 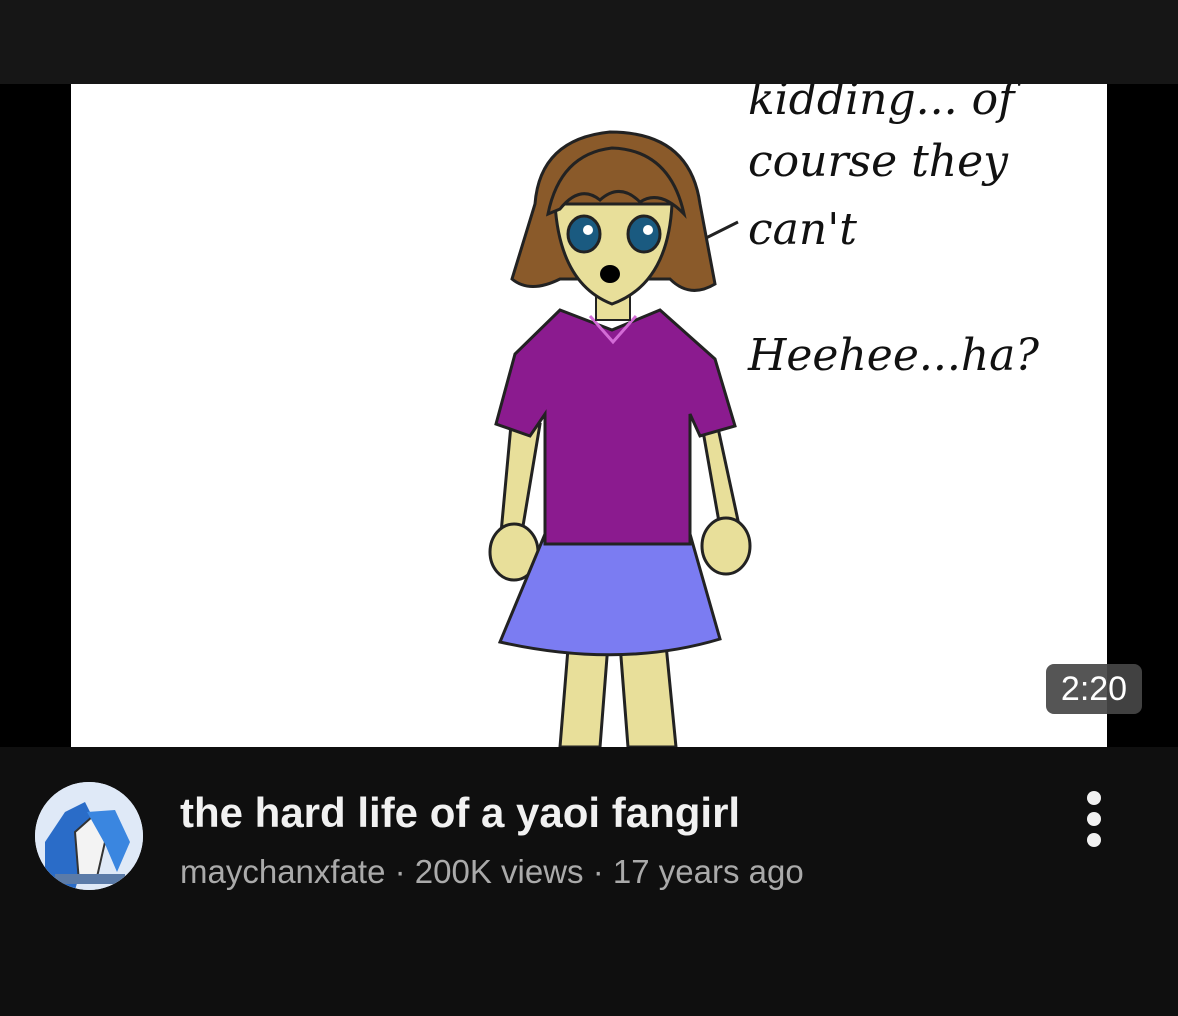 I want to click on upload-age: 17 years ago, so click(x=708, y=871).